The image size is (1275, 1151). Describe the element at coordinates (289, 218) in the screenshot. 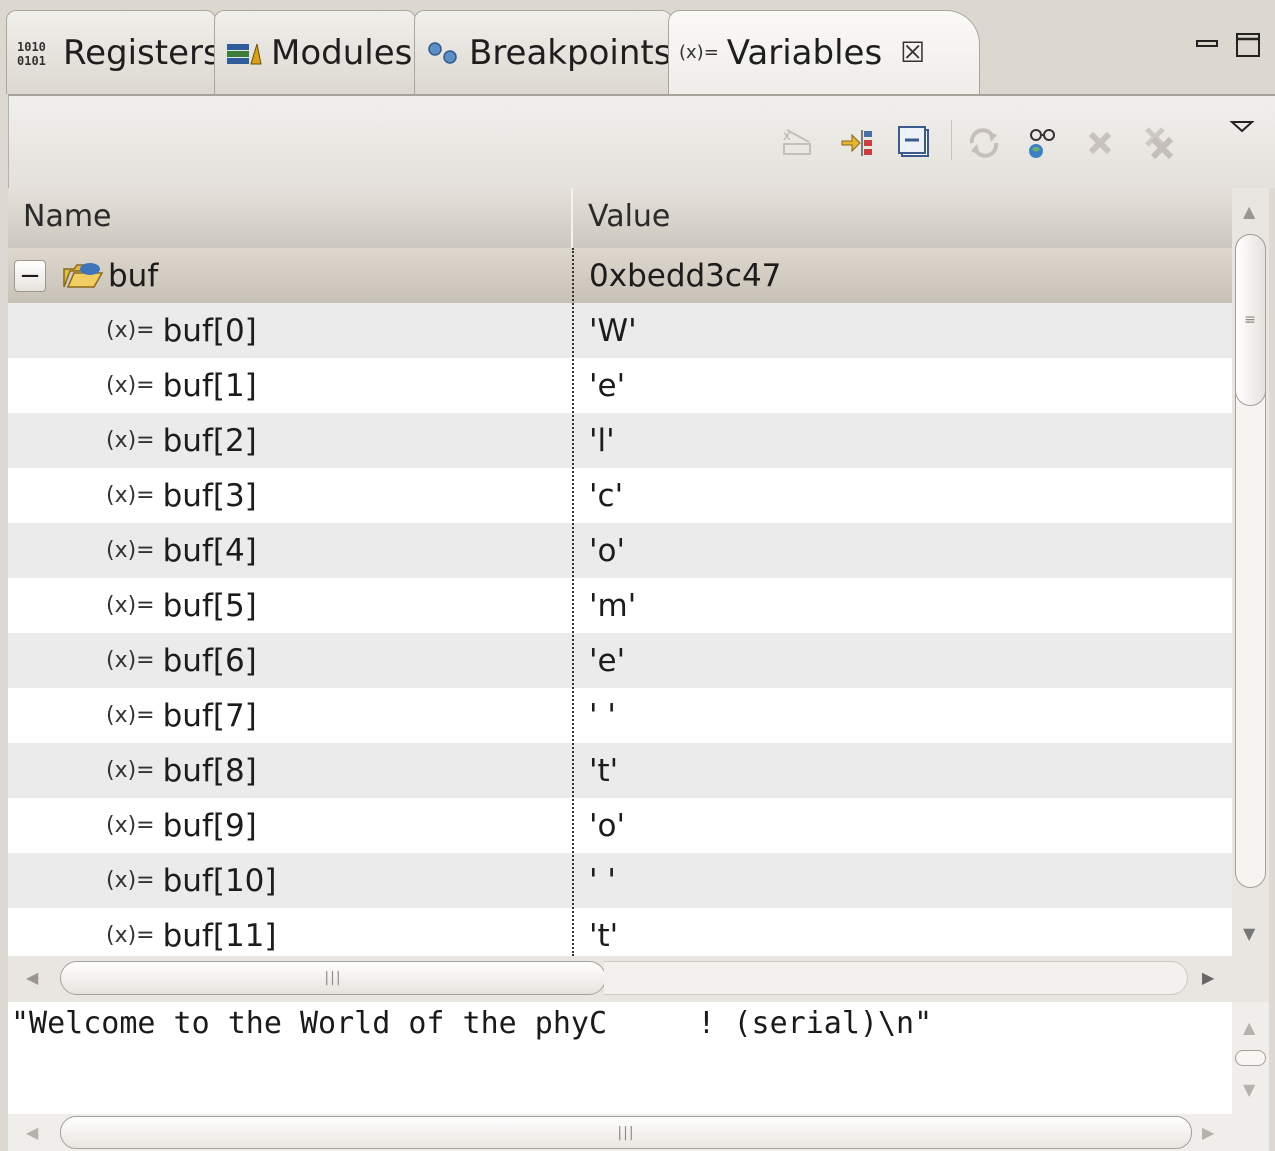

I see `column-header-name: Name` at that location.